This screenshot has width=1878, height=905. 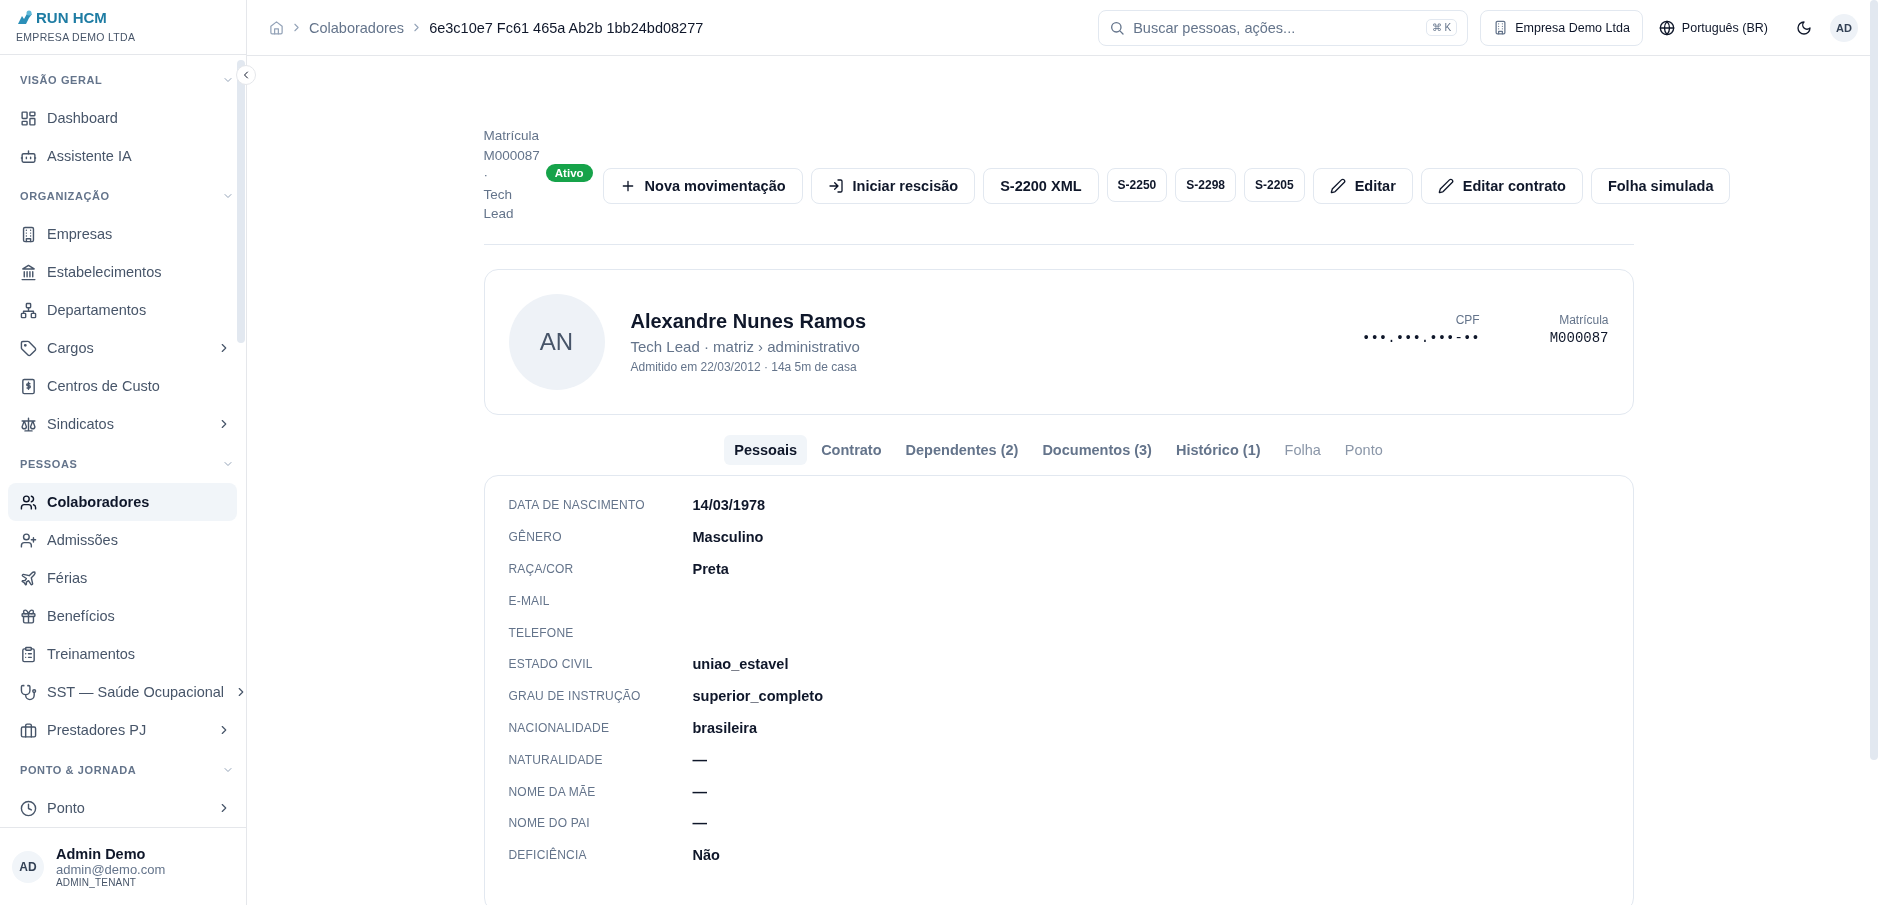 I want to click on subtitle-text: Lead, so click(x=499, y=214).